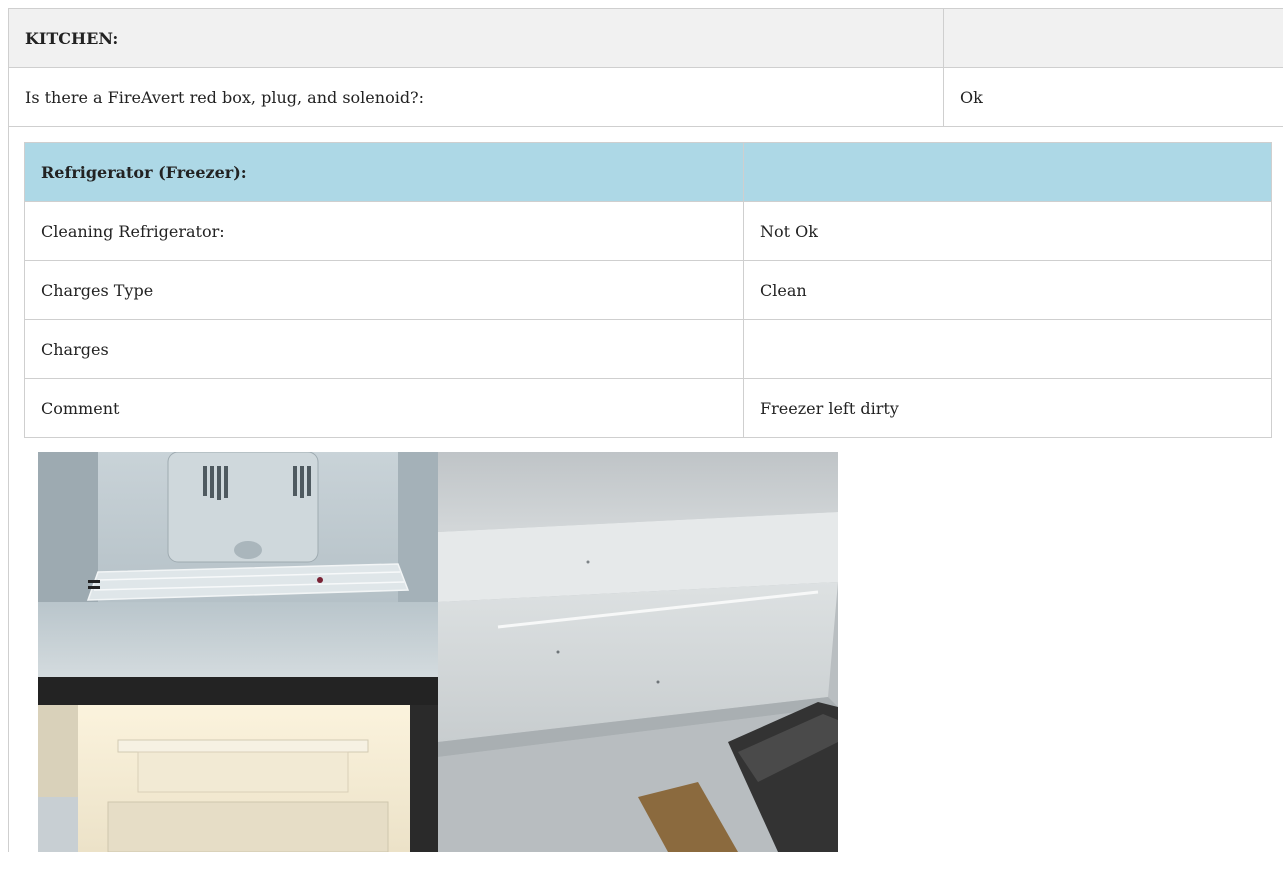  I want to click on row-value: Ok, so click(1113, 97).